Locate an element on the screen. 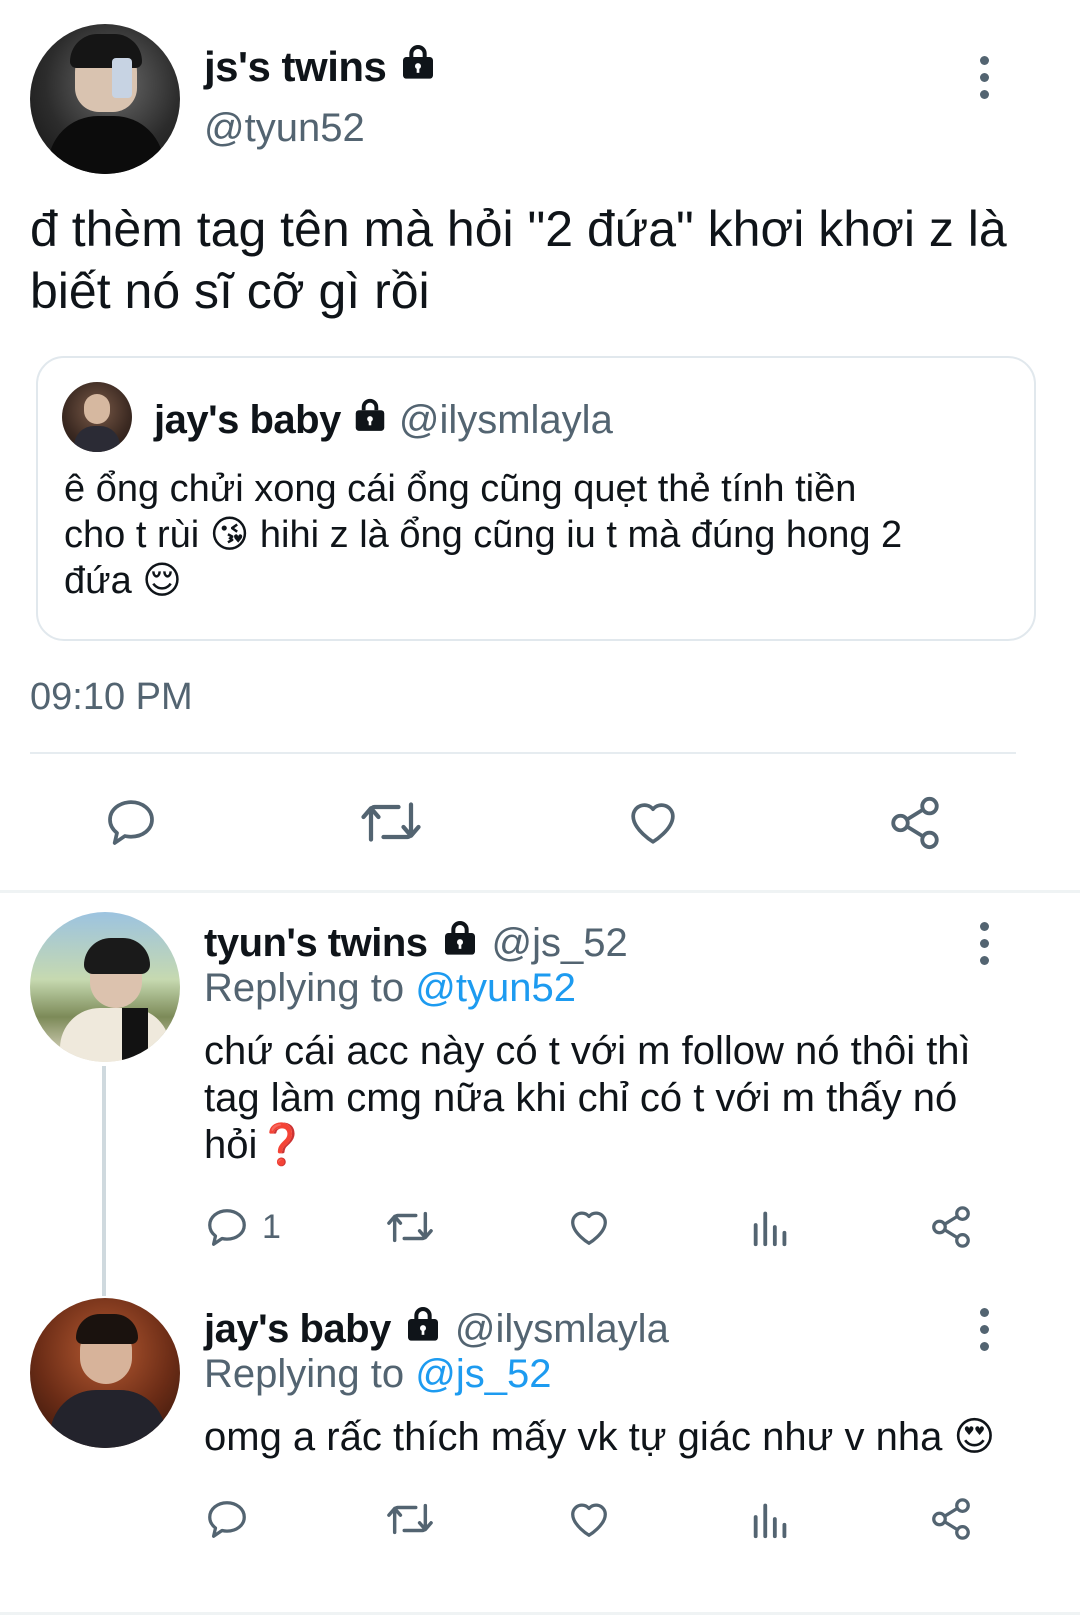  replying-to: Replying to @js_52 is located at coordinates (377, 1374).